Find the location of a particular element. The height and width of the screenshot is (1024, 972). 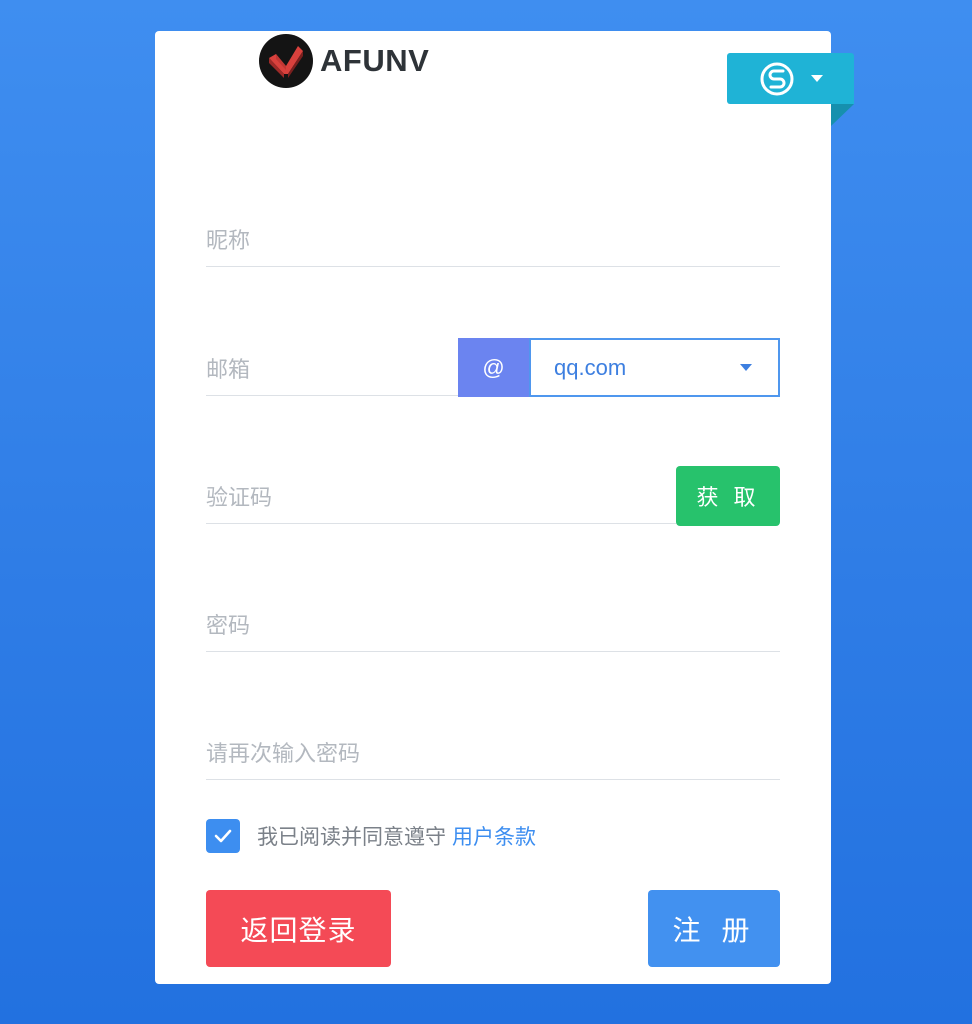

email-at-sign: @ is located at coordinates (493, 367).